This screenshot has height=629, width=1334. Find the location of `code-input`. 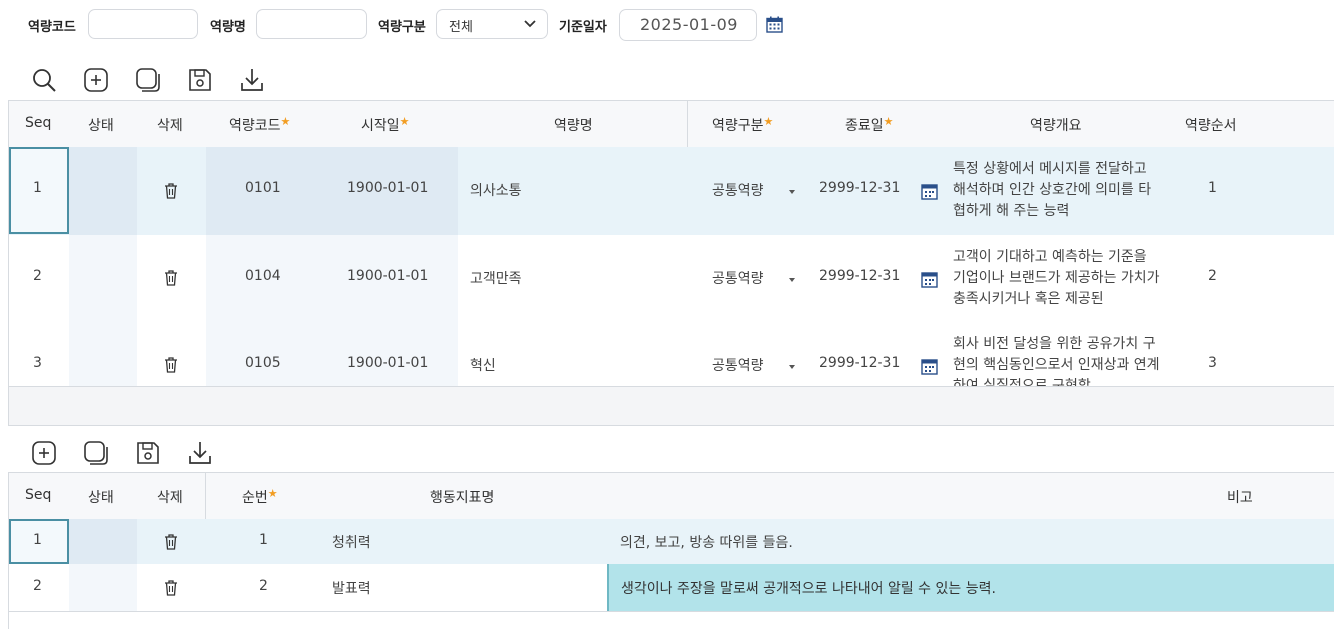

code-input is located at coordinates (143, 24).